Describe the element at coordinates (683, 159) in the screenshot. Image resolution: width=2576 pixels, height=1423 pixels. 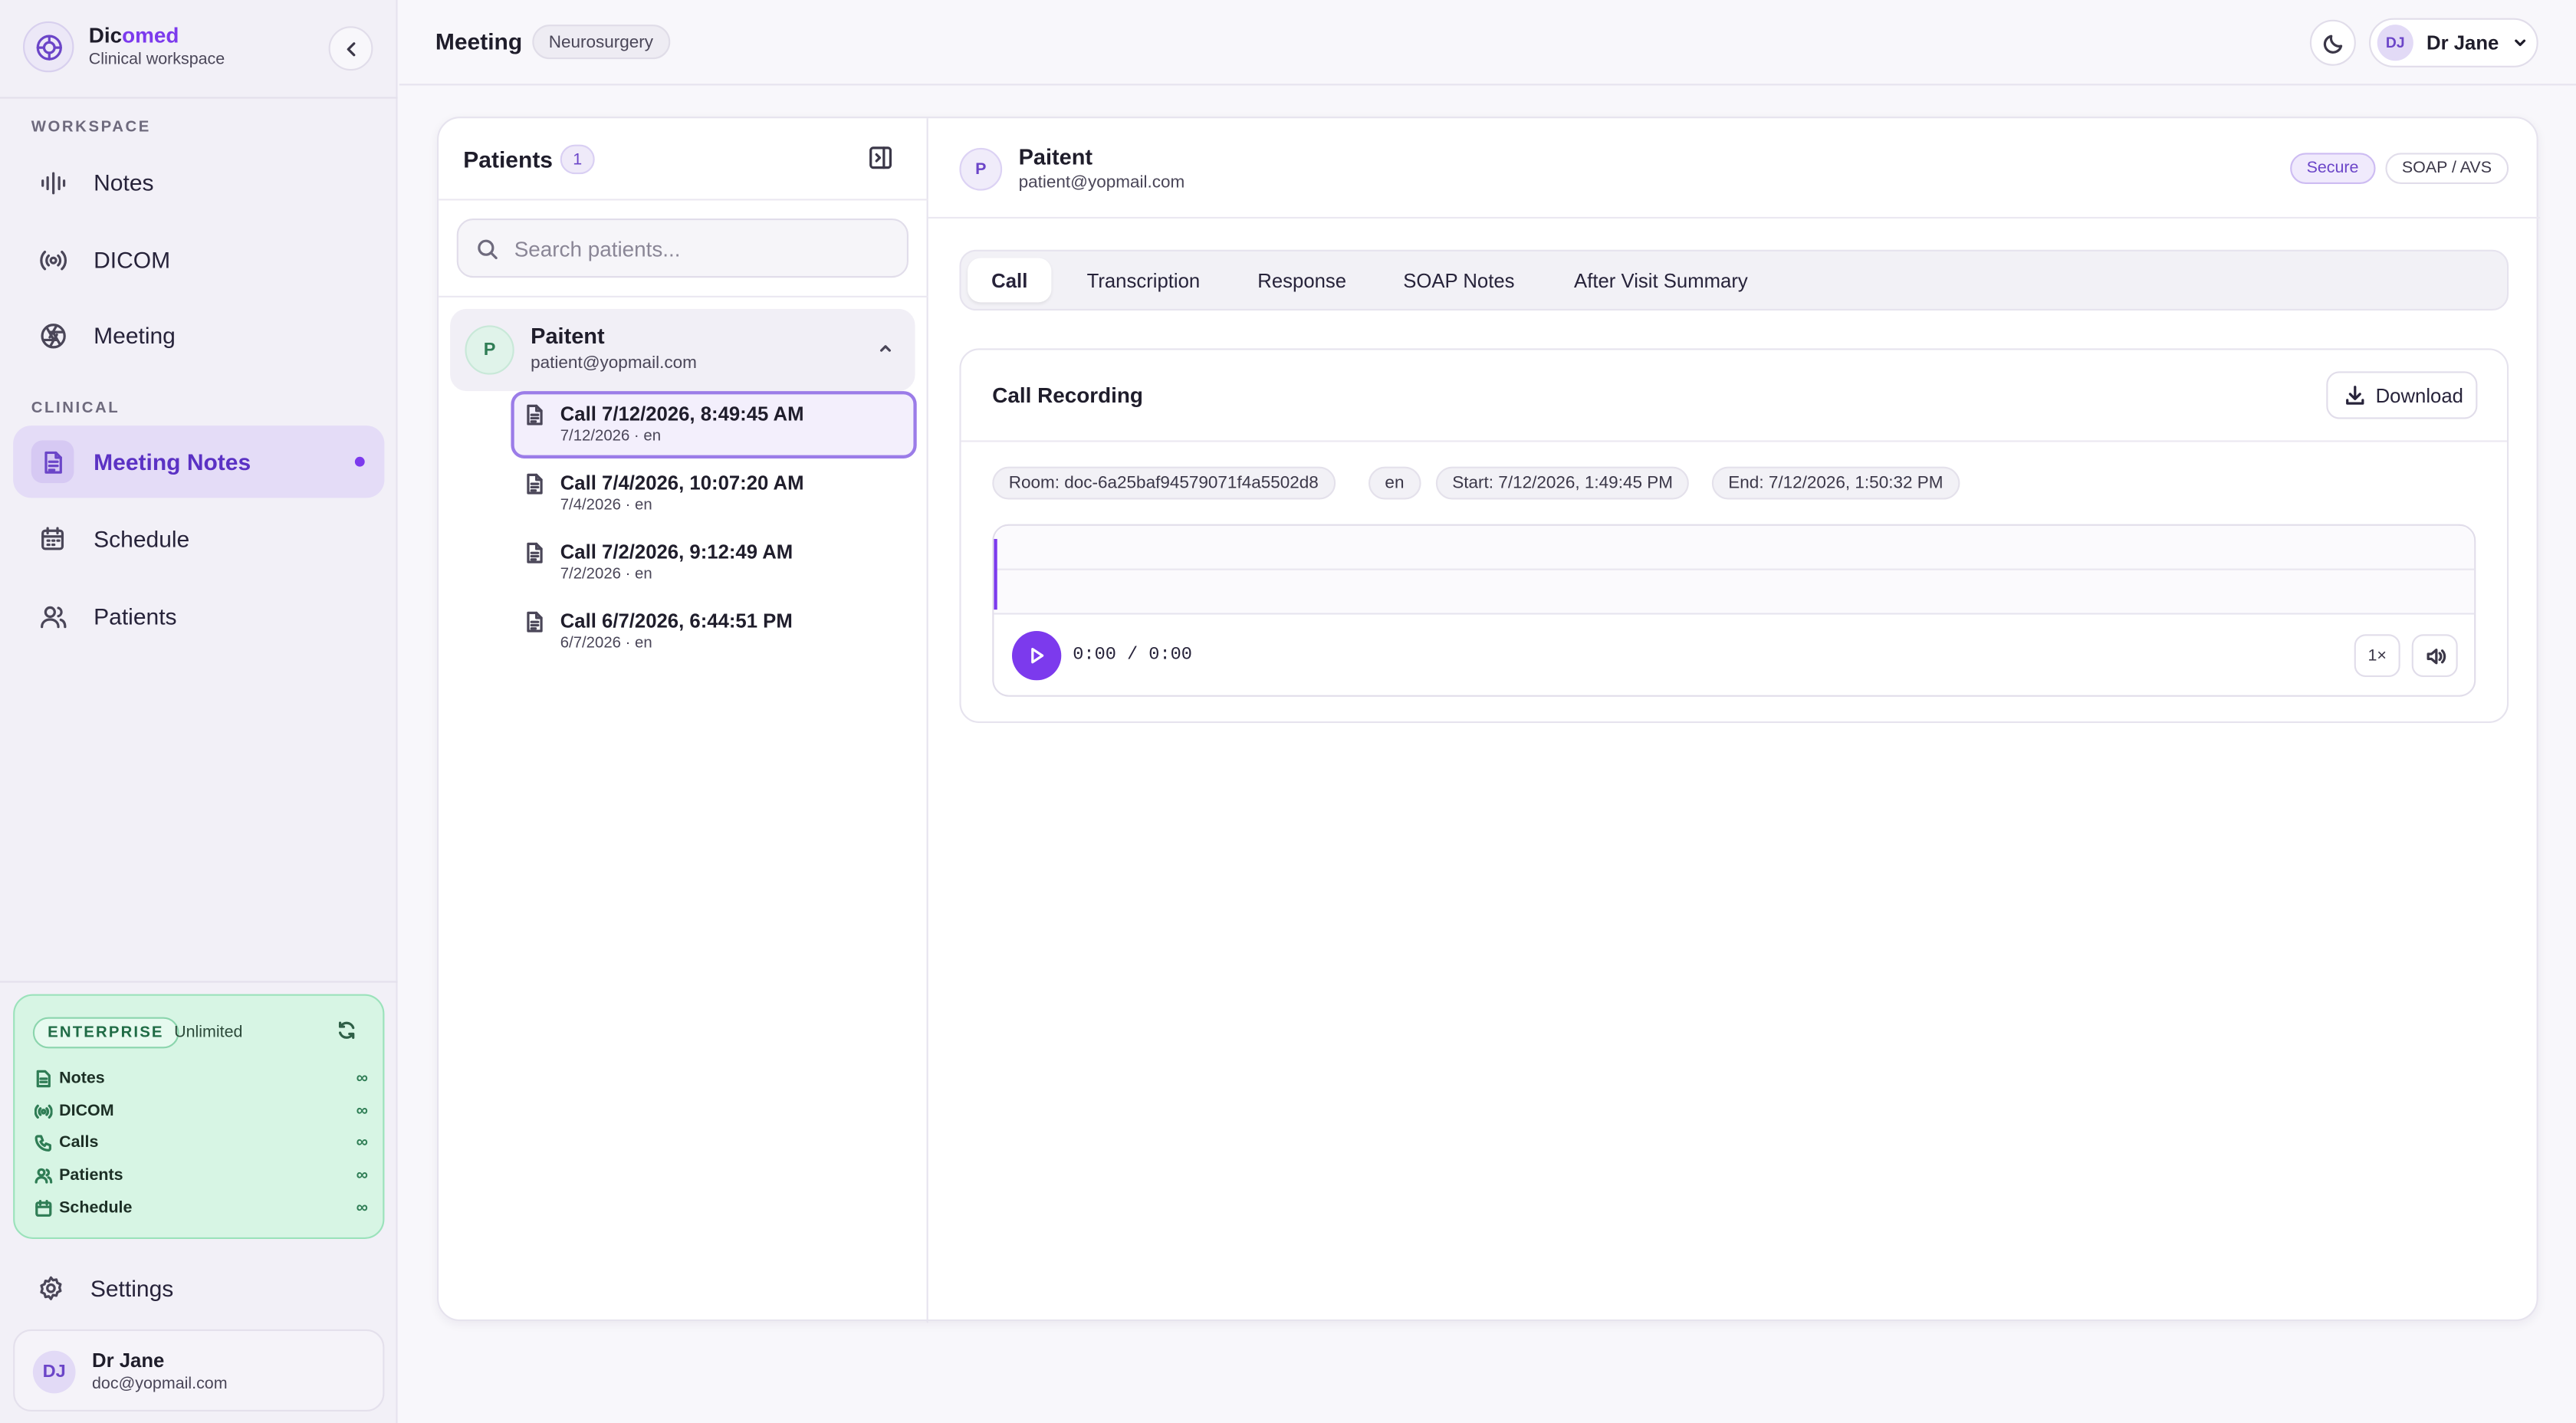
I see `patients-panel-header: Patients 1` at that location.